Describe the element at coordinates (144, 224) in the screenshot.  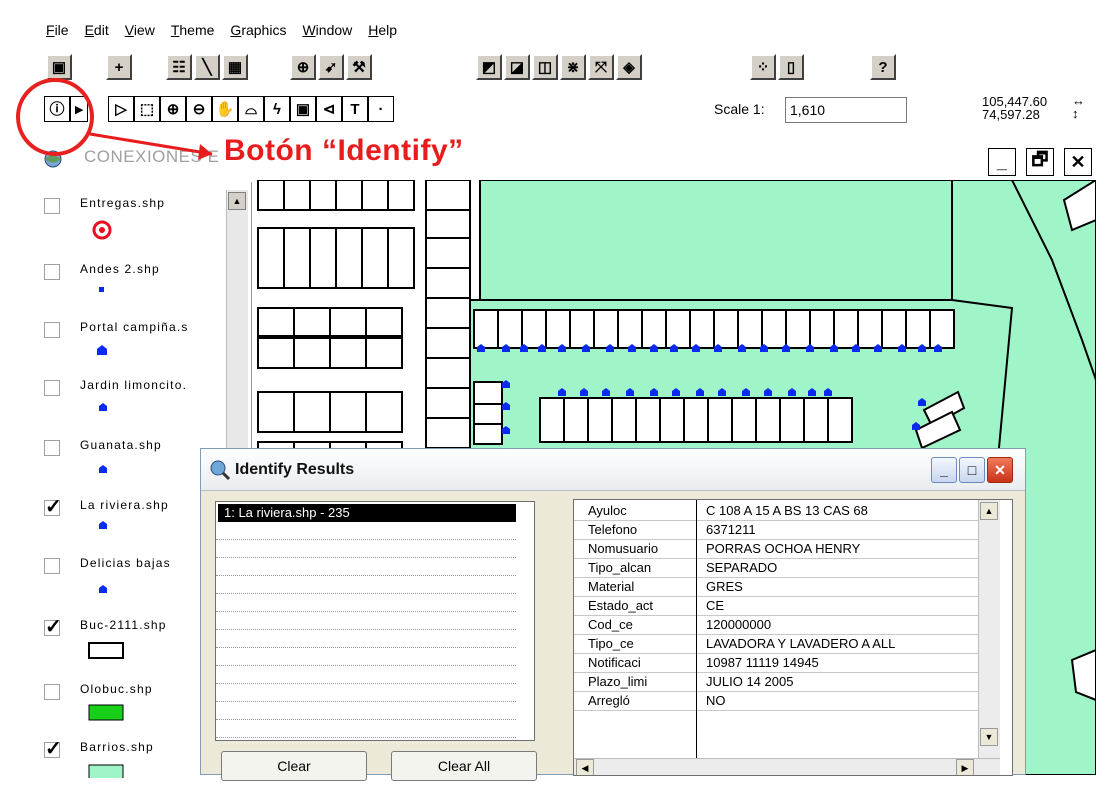
I see `layer-entregas: Entregas.shp` at that location.